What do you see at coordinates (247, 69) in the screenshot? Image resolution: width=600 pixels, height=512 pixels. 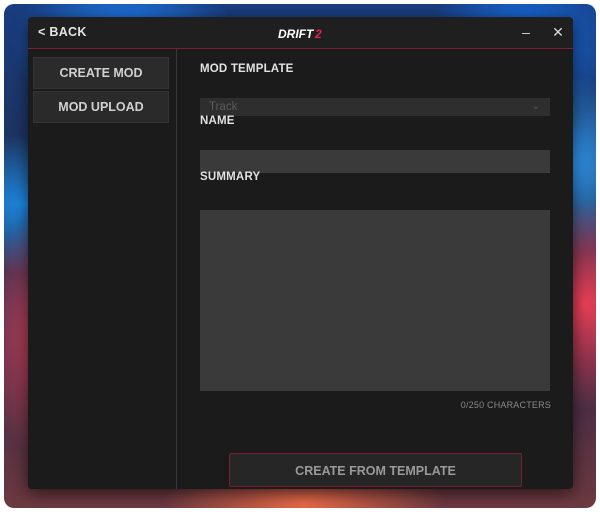 I see `mod-template-label: MOD TEMPLATE` at bounding box center [247, 69].